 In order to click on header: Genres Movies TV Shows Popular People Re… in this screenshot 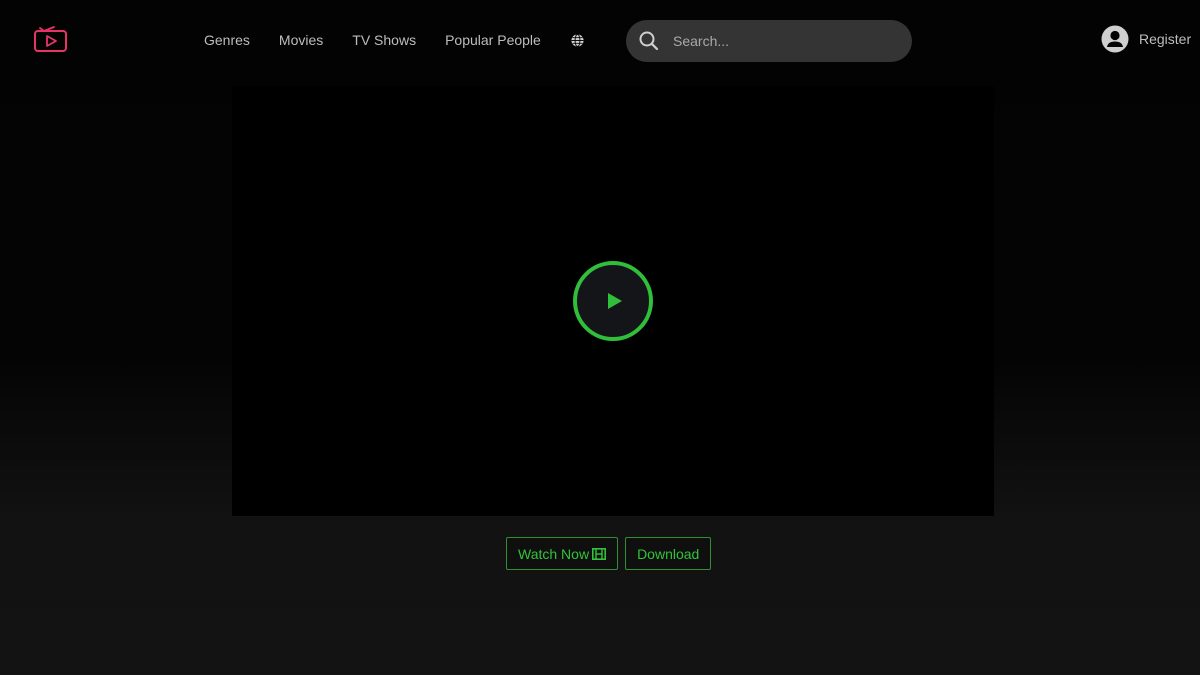, I will do `click(600, 40)`.